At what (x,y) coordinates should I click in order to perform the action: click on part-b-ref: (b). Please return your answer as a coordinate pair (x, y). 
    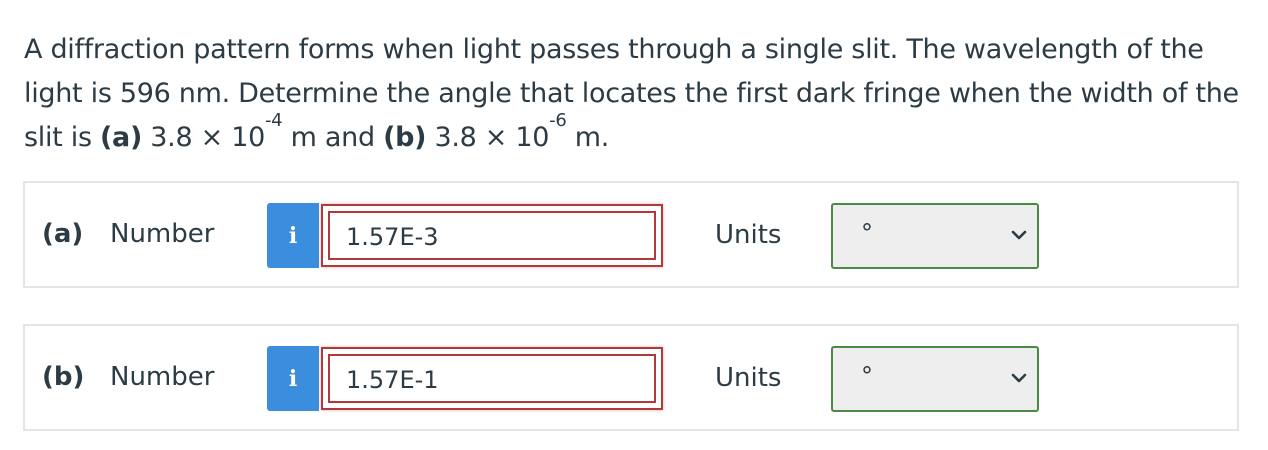
    Looking at the image, I should click on (405, 137).